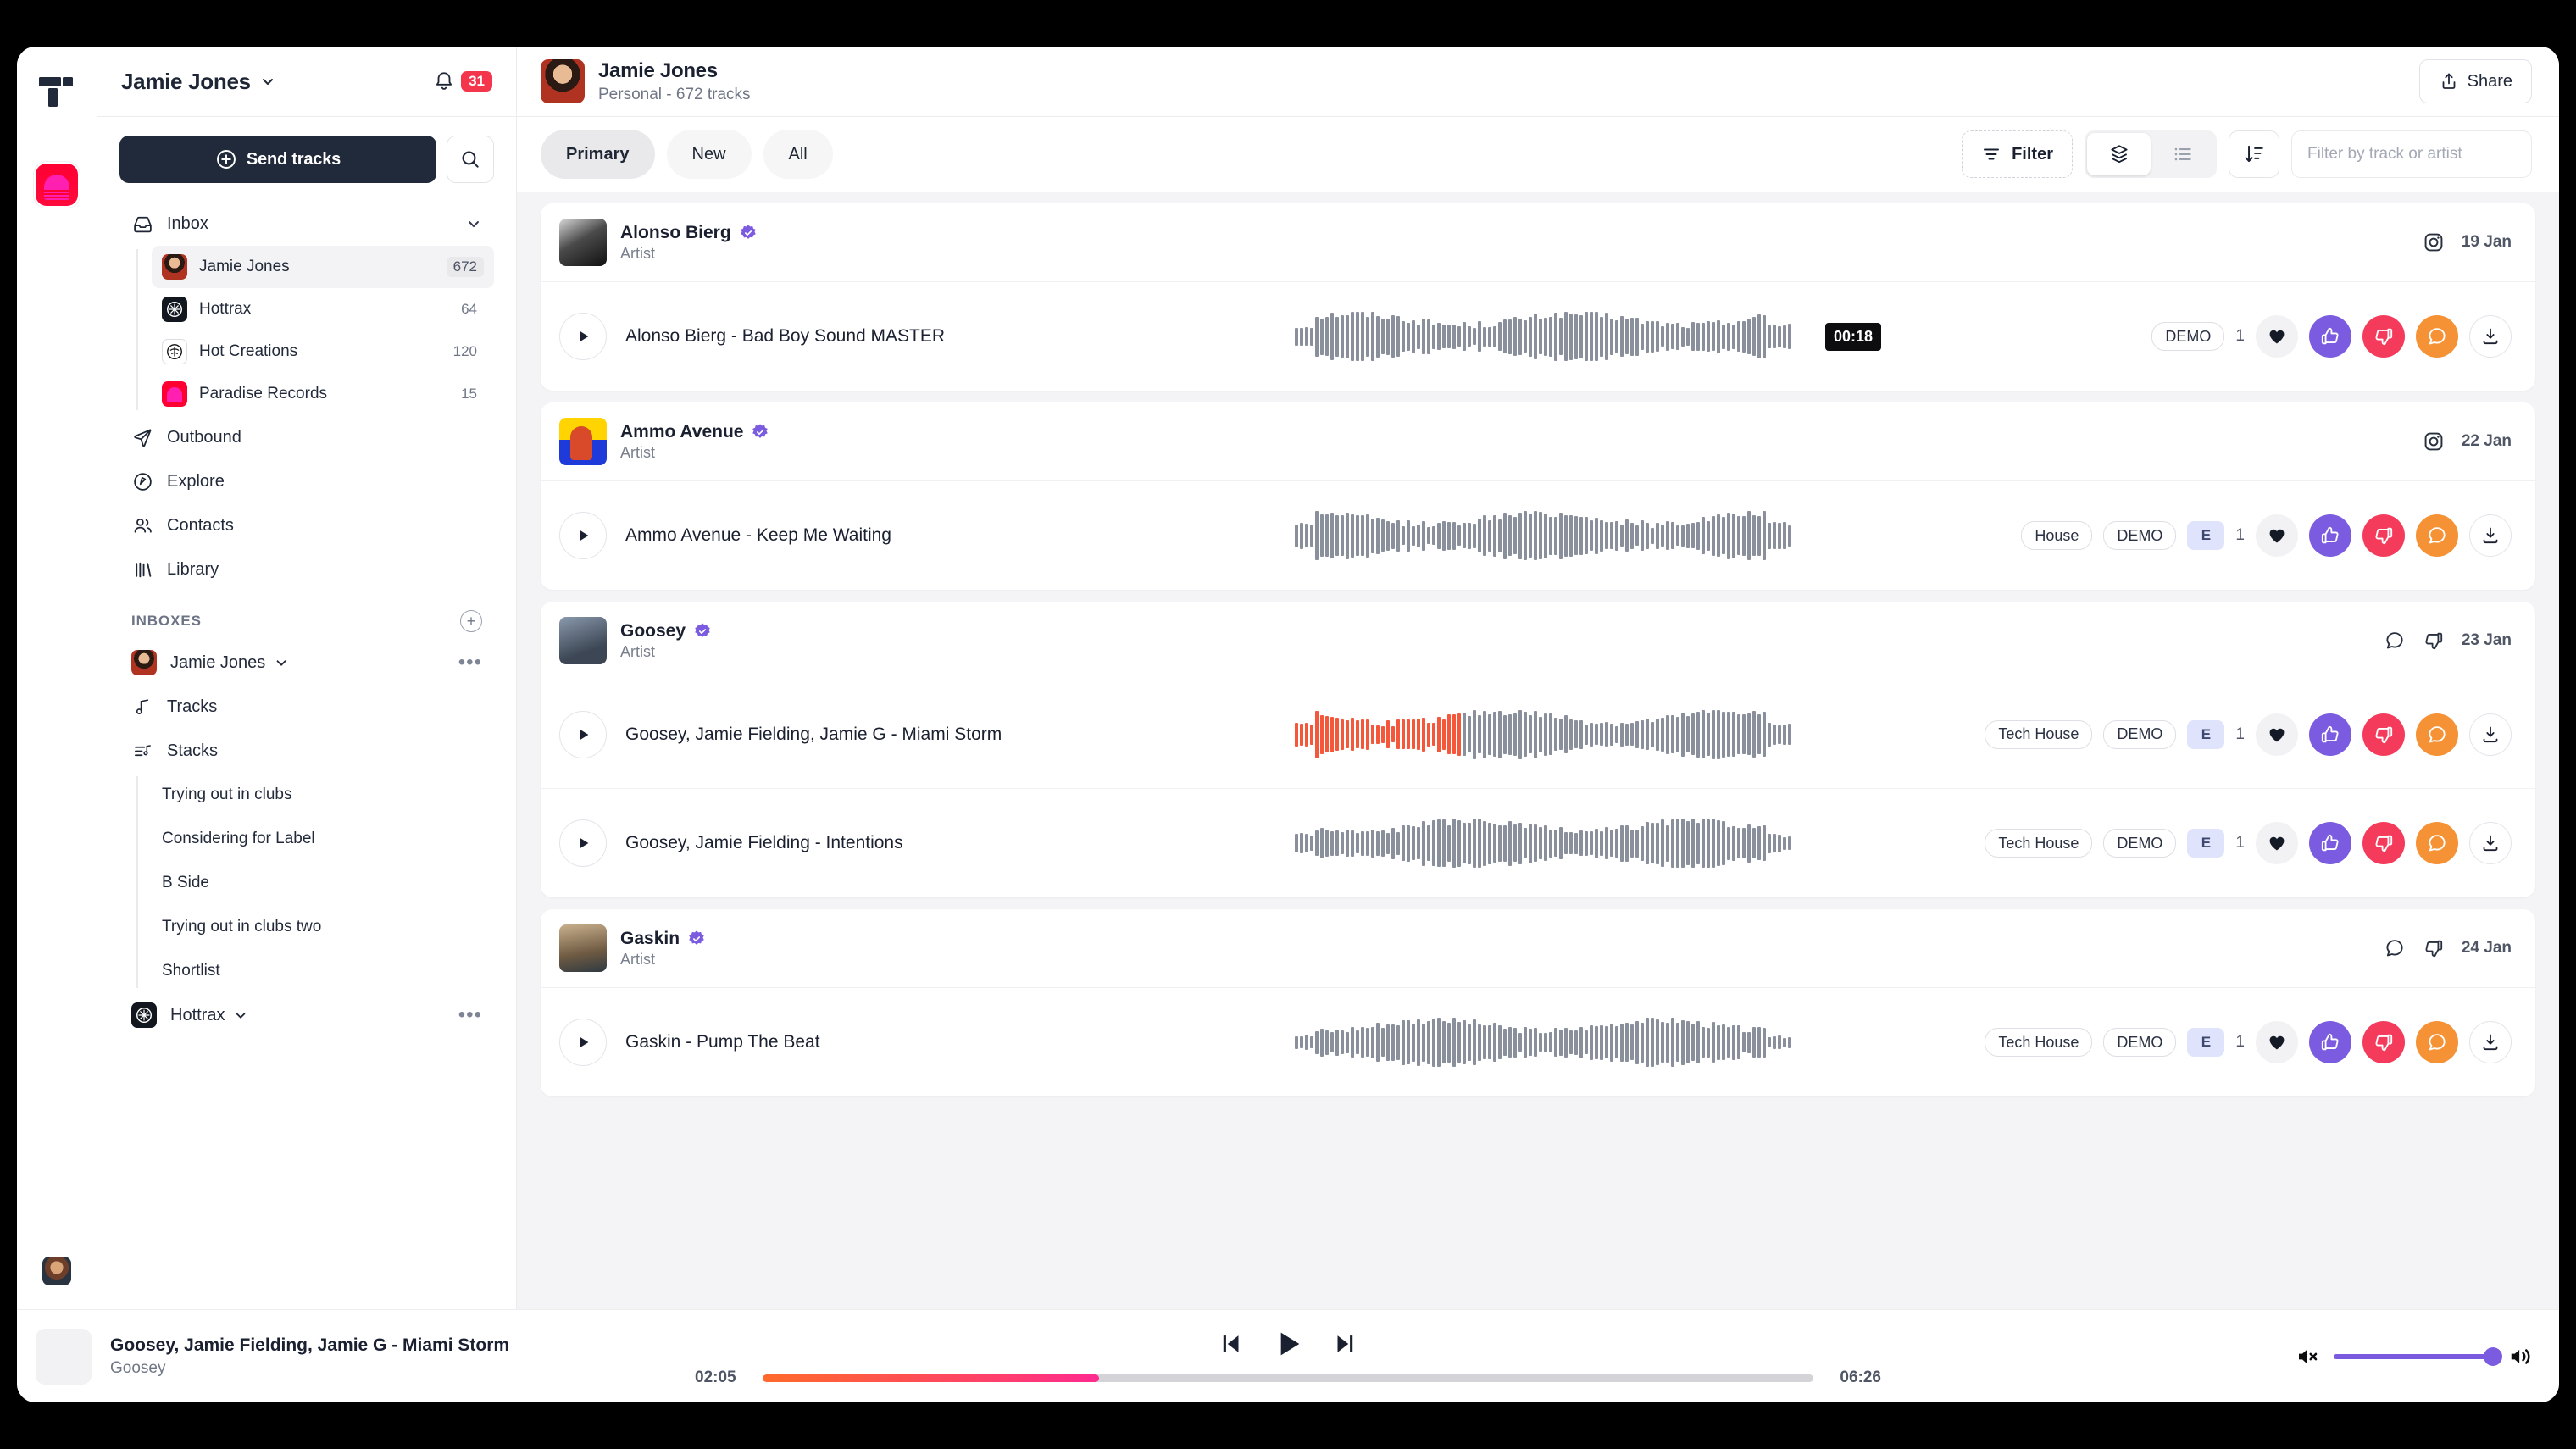 The image size is (2576, 1449). Describe the element at coordinates (56, 1271) in the screenshot. I see `user-avatar-rail` at that location.